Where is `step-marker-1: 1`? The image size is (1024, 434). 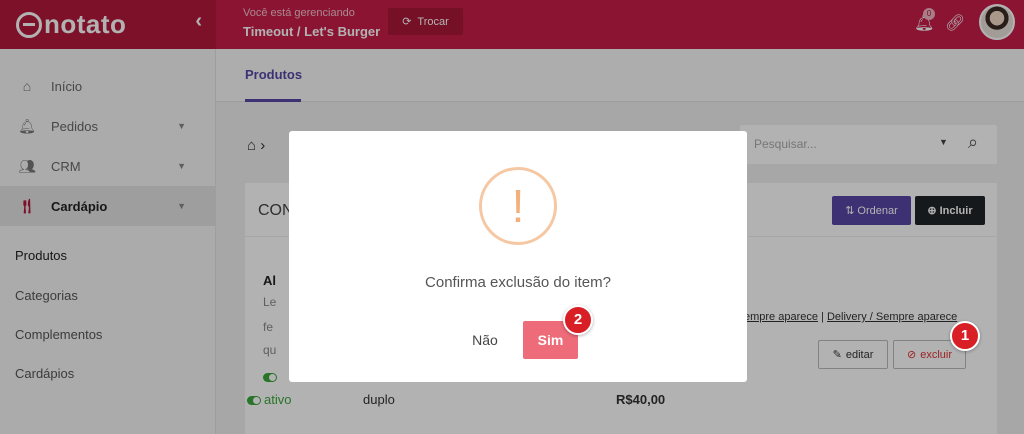
step-marker-1: 1 is located at coordinates (965, 336).